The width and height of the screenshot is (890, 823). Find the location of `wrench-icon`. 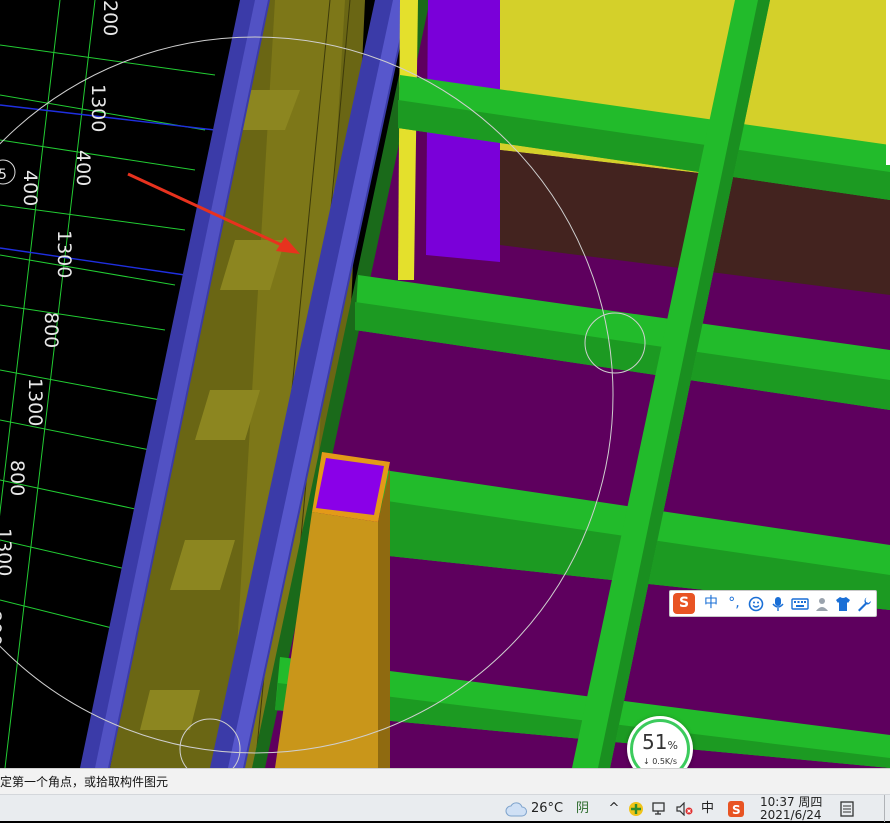

wrench-icon is located at coordinates (864, 603).